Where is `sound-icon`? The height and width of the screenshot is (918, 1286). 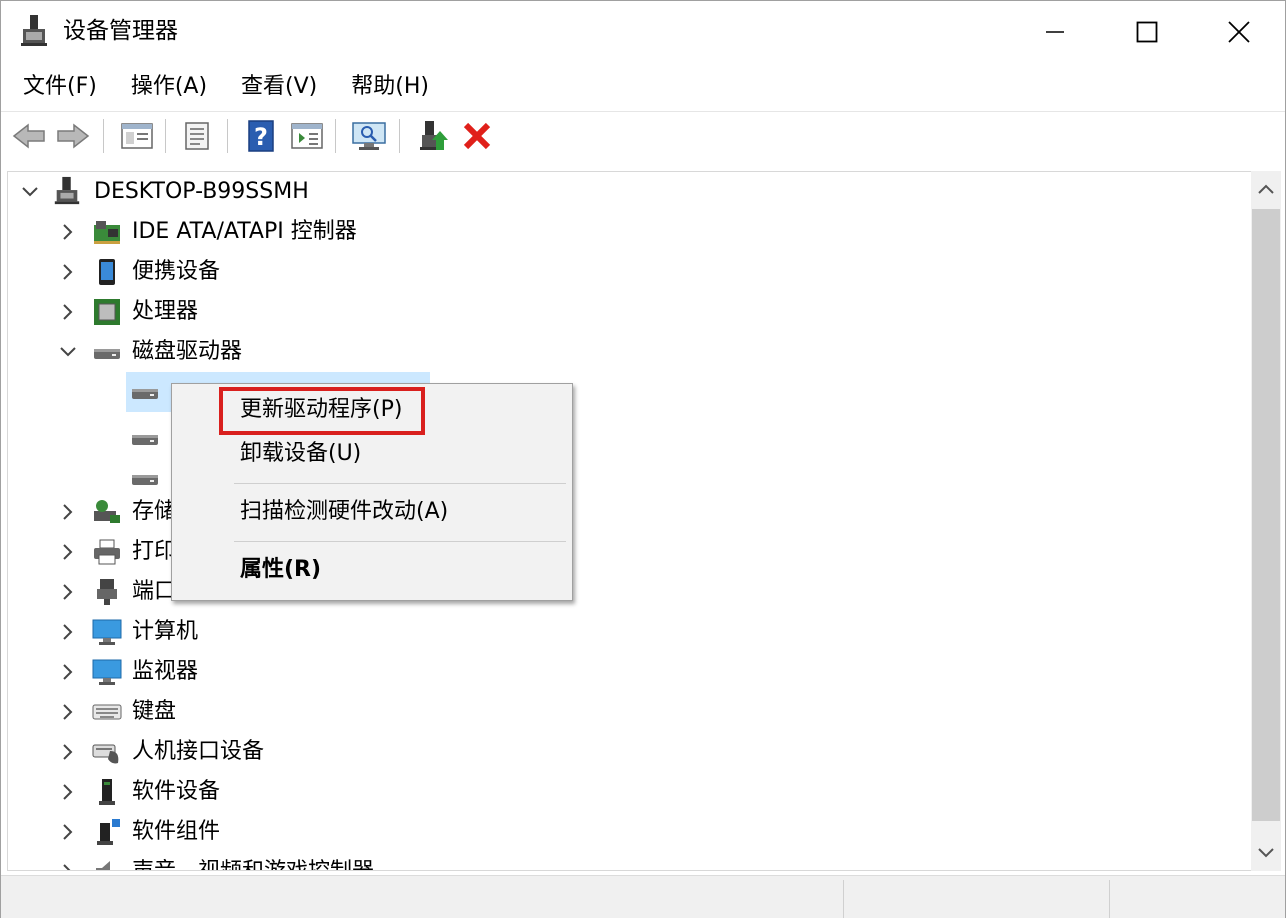 sound-icon is located at coordinates (103, 865).